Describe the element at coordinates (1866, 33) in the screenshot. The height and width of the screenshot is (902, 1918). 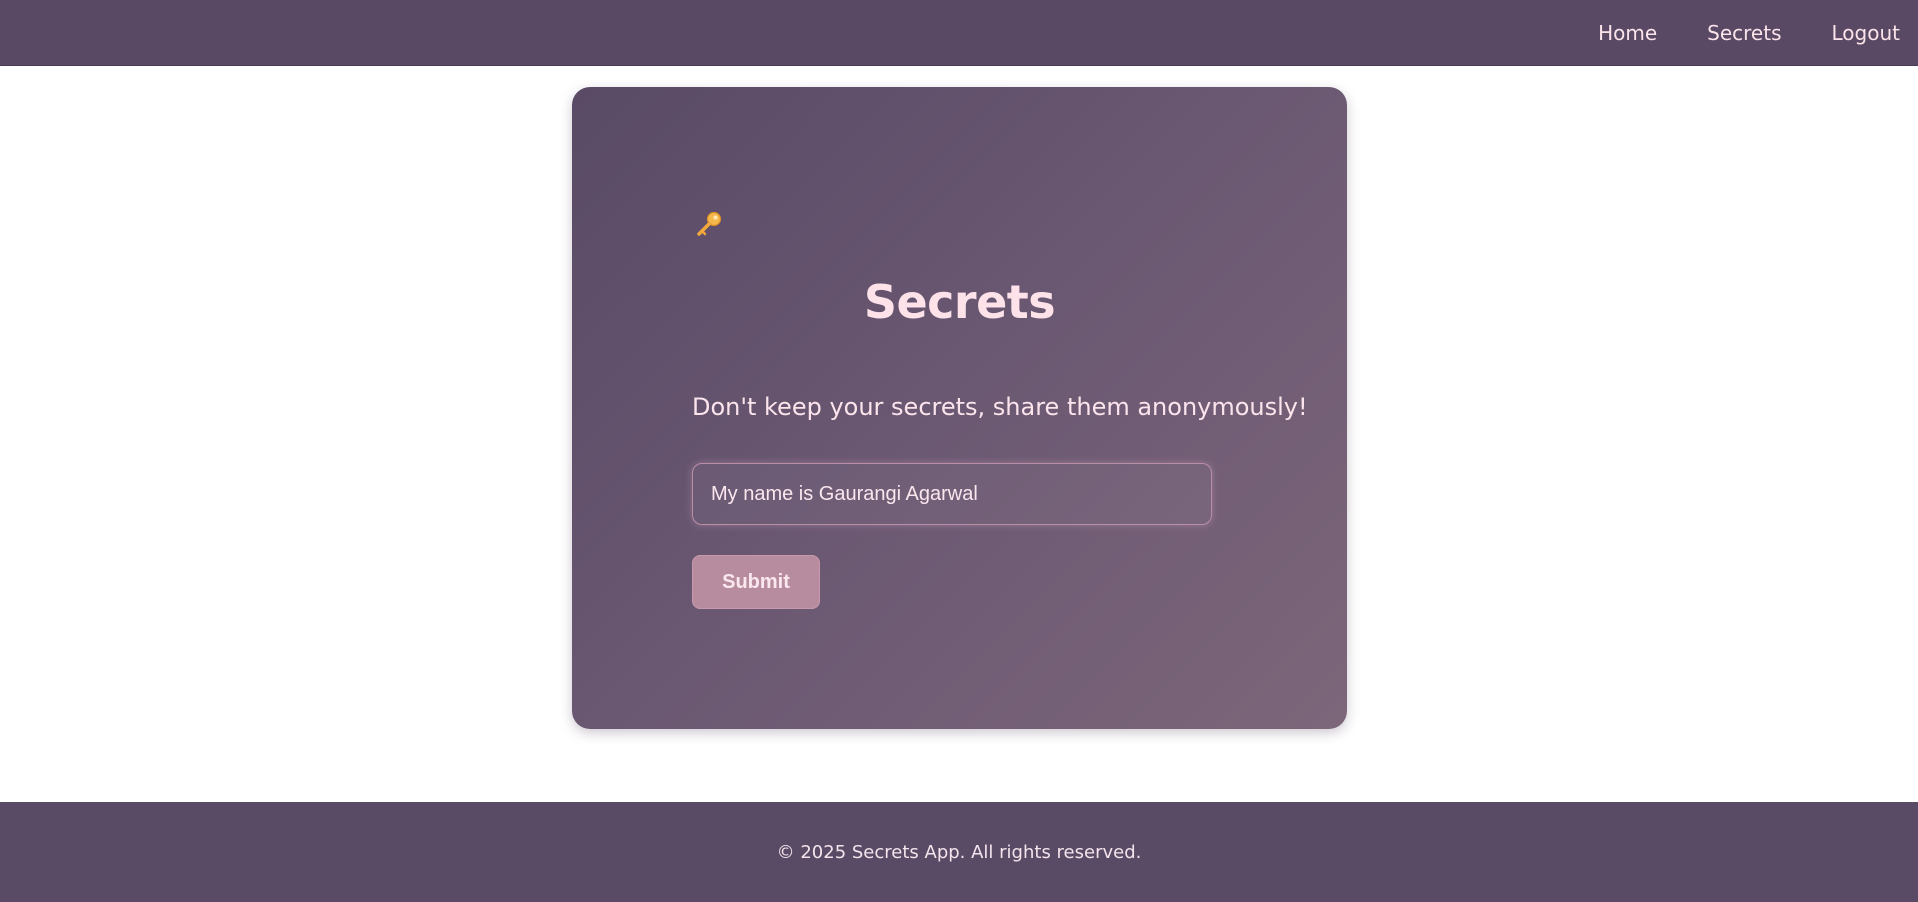
I see `nav-logout-link: Logout` at that location.